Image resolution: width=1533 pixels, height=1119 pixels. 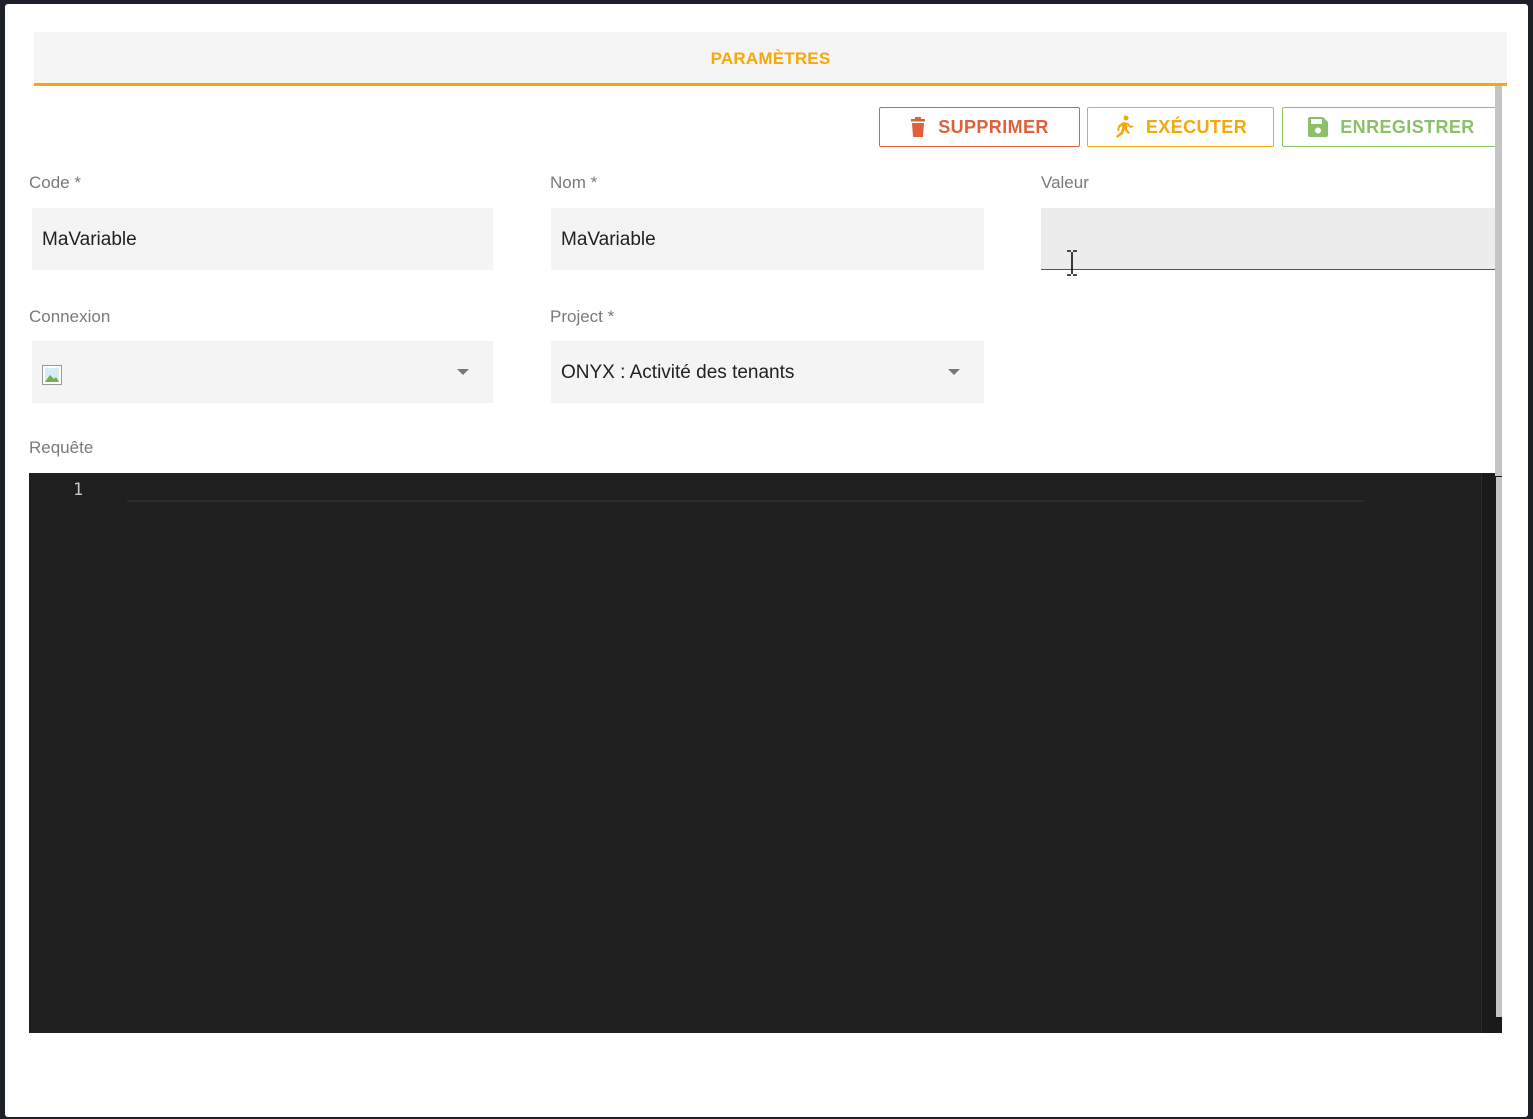 What do you see at coordinates (61, 447) in the screenshot?
I see `requete-label: Requête` at bounding box center [61, 447].